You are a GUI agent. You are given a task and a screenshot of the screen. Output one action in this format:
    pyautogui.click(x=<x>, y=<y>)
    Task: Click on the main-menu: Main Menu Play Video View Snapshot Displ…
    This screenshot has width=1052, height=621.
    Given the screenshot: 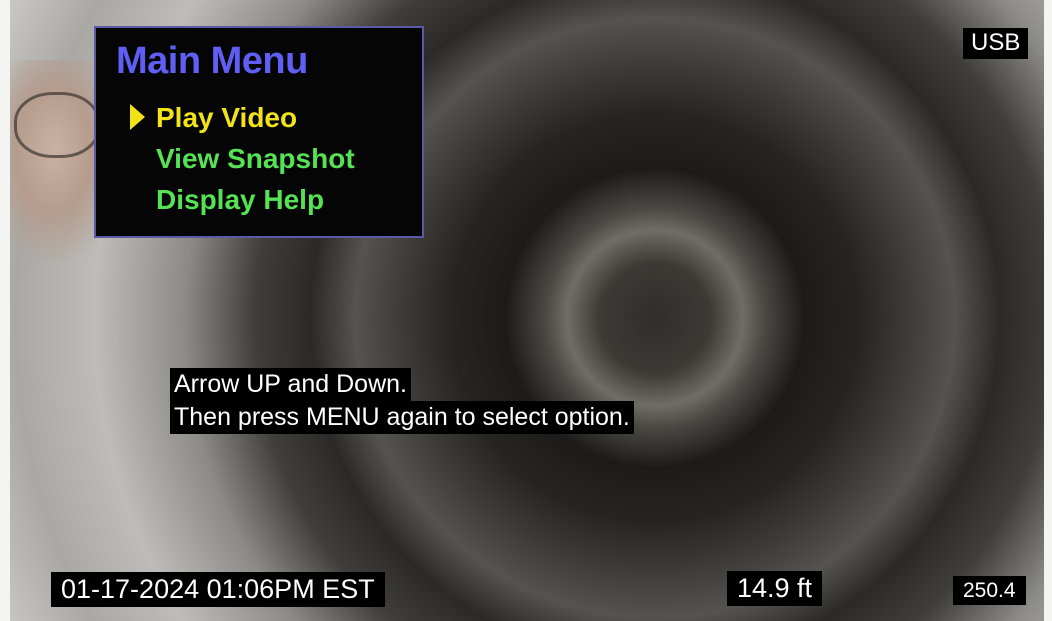 What is the action you would take?
    pyautogui.click(x=259, y=132)
    